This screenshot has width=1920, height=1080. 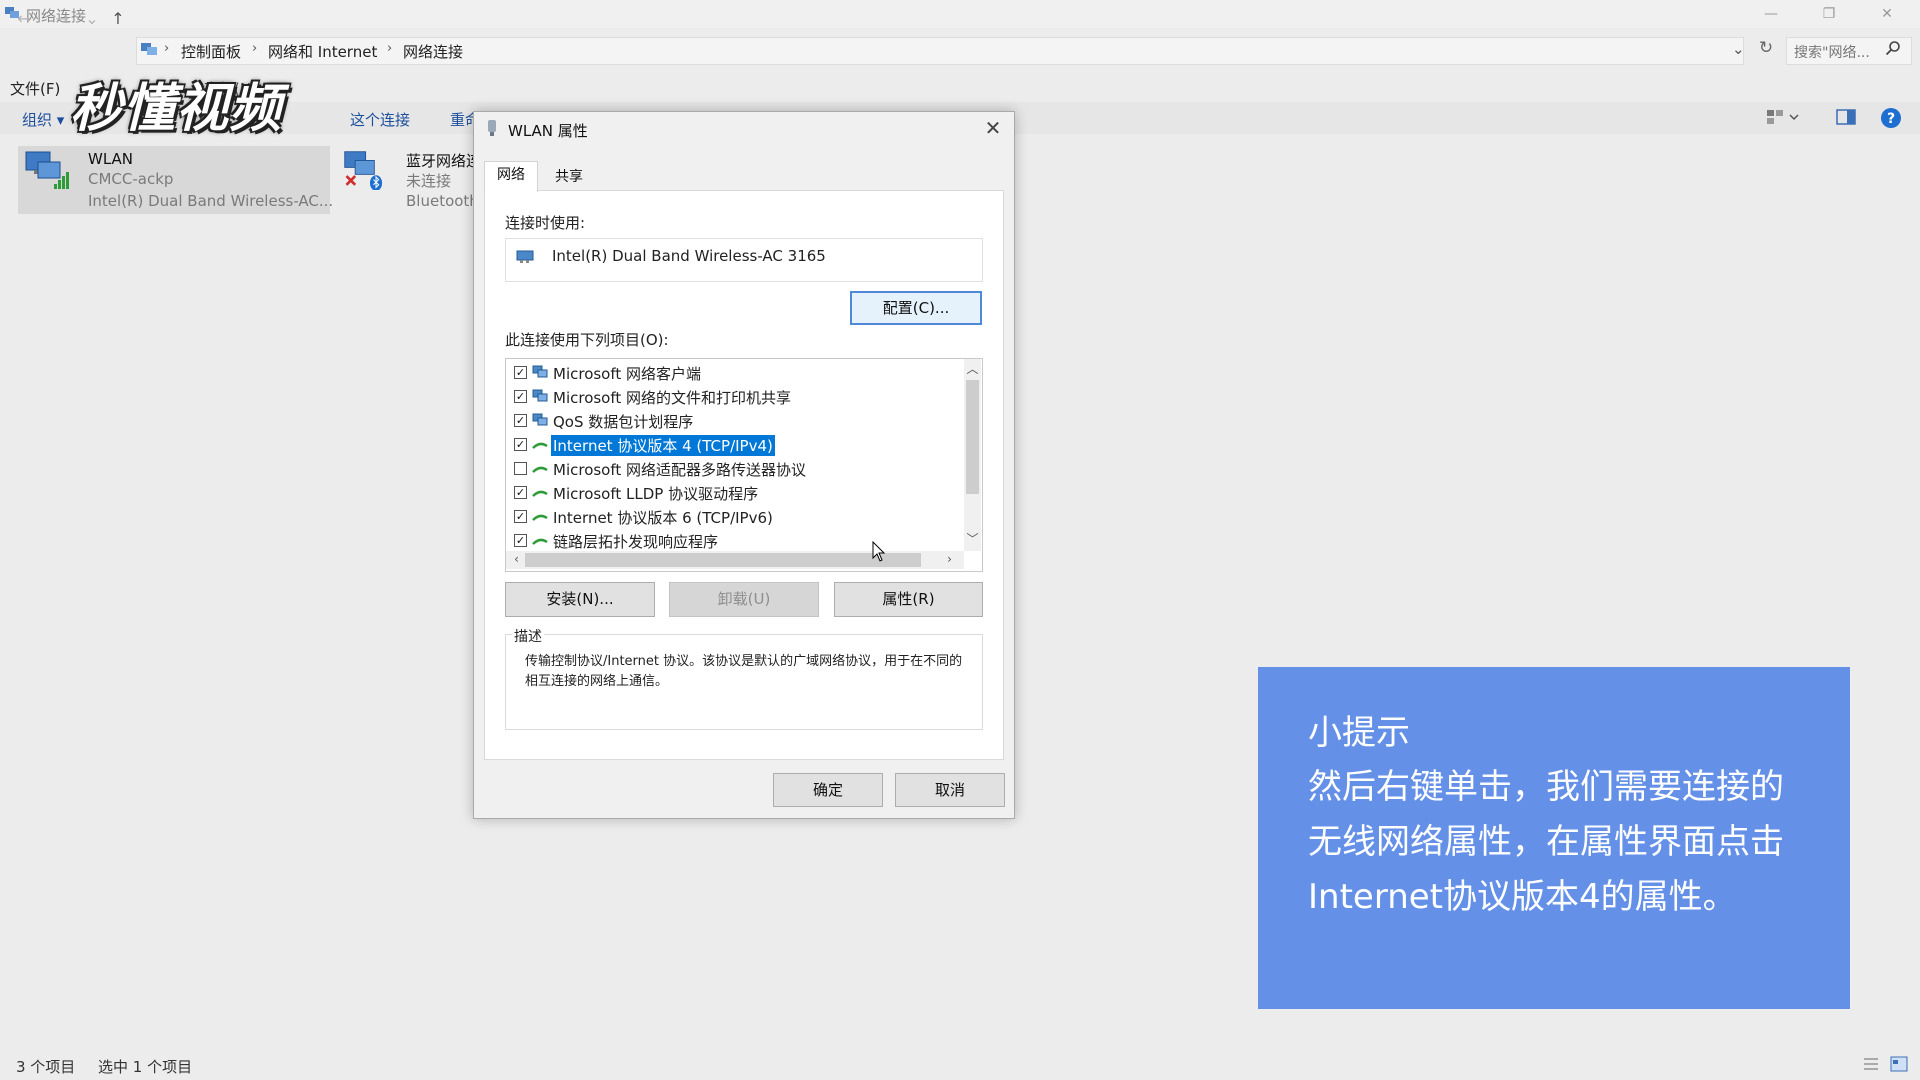 I want to click on tab-network: 网络, so click(x=511, y=176).